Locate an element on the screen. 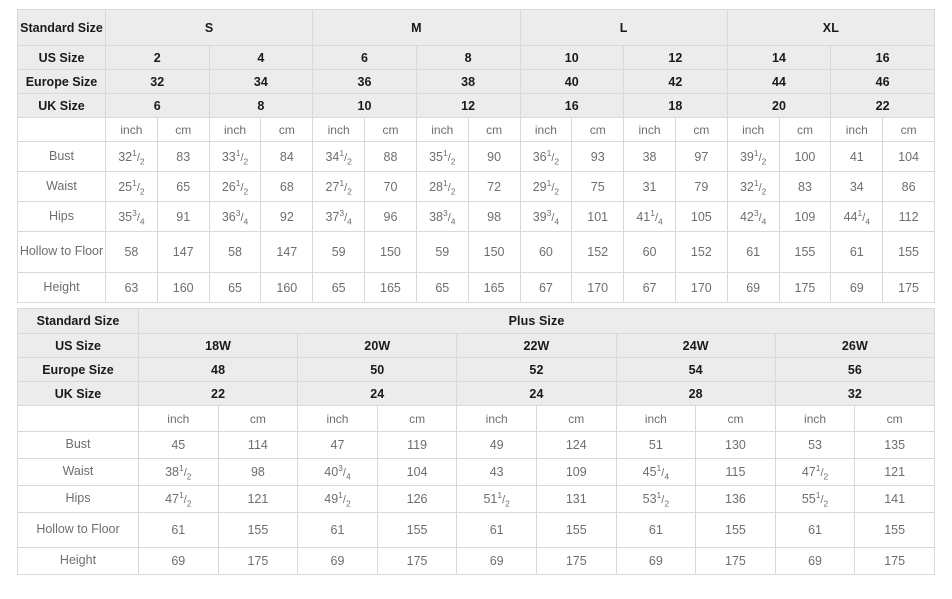 The image size is (952, 599). hollow-inch-2: 59 is located at coordinates (339, 252).